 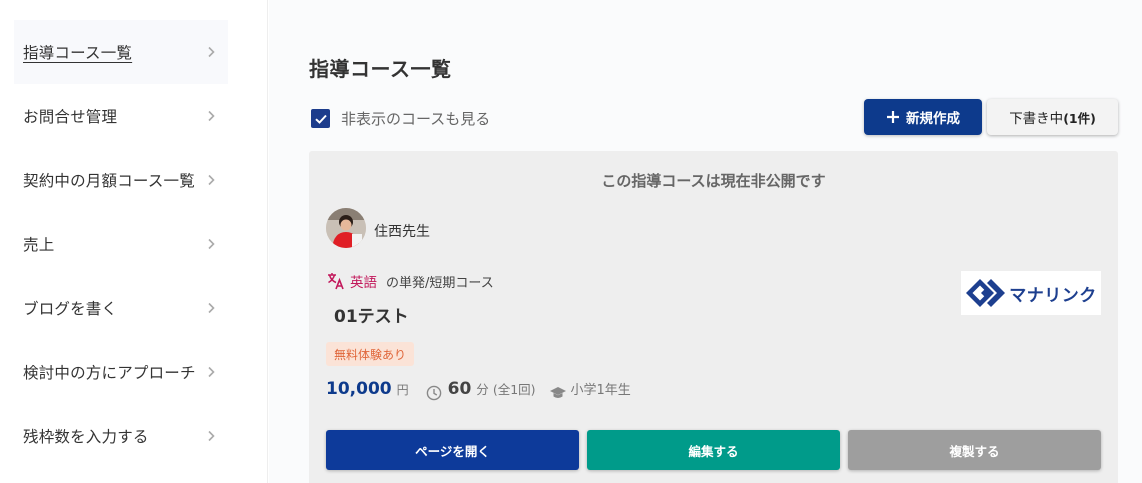 What do you see at coordinates (380, 69) in the screenshot?
I see `page-title: 指導コース一覧` at bounding box center [380, 69].